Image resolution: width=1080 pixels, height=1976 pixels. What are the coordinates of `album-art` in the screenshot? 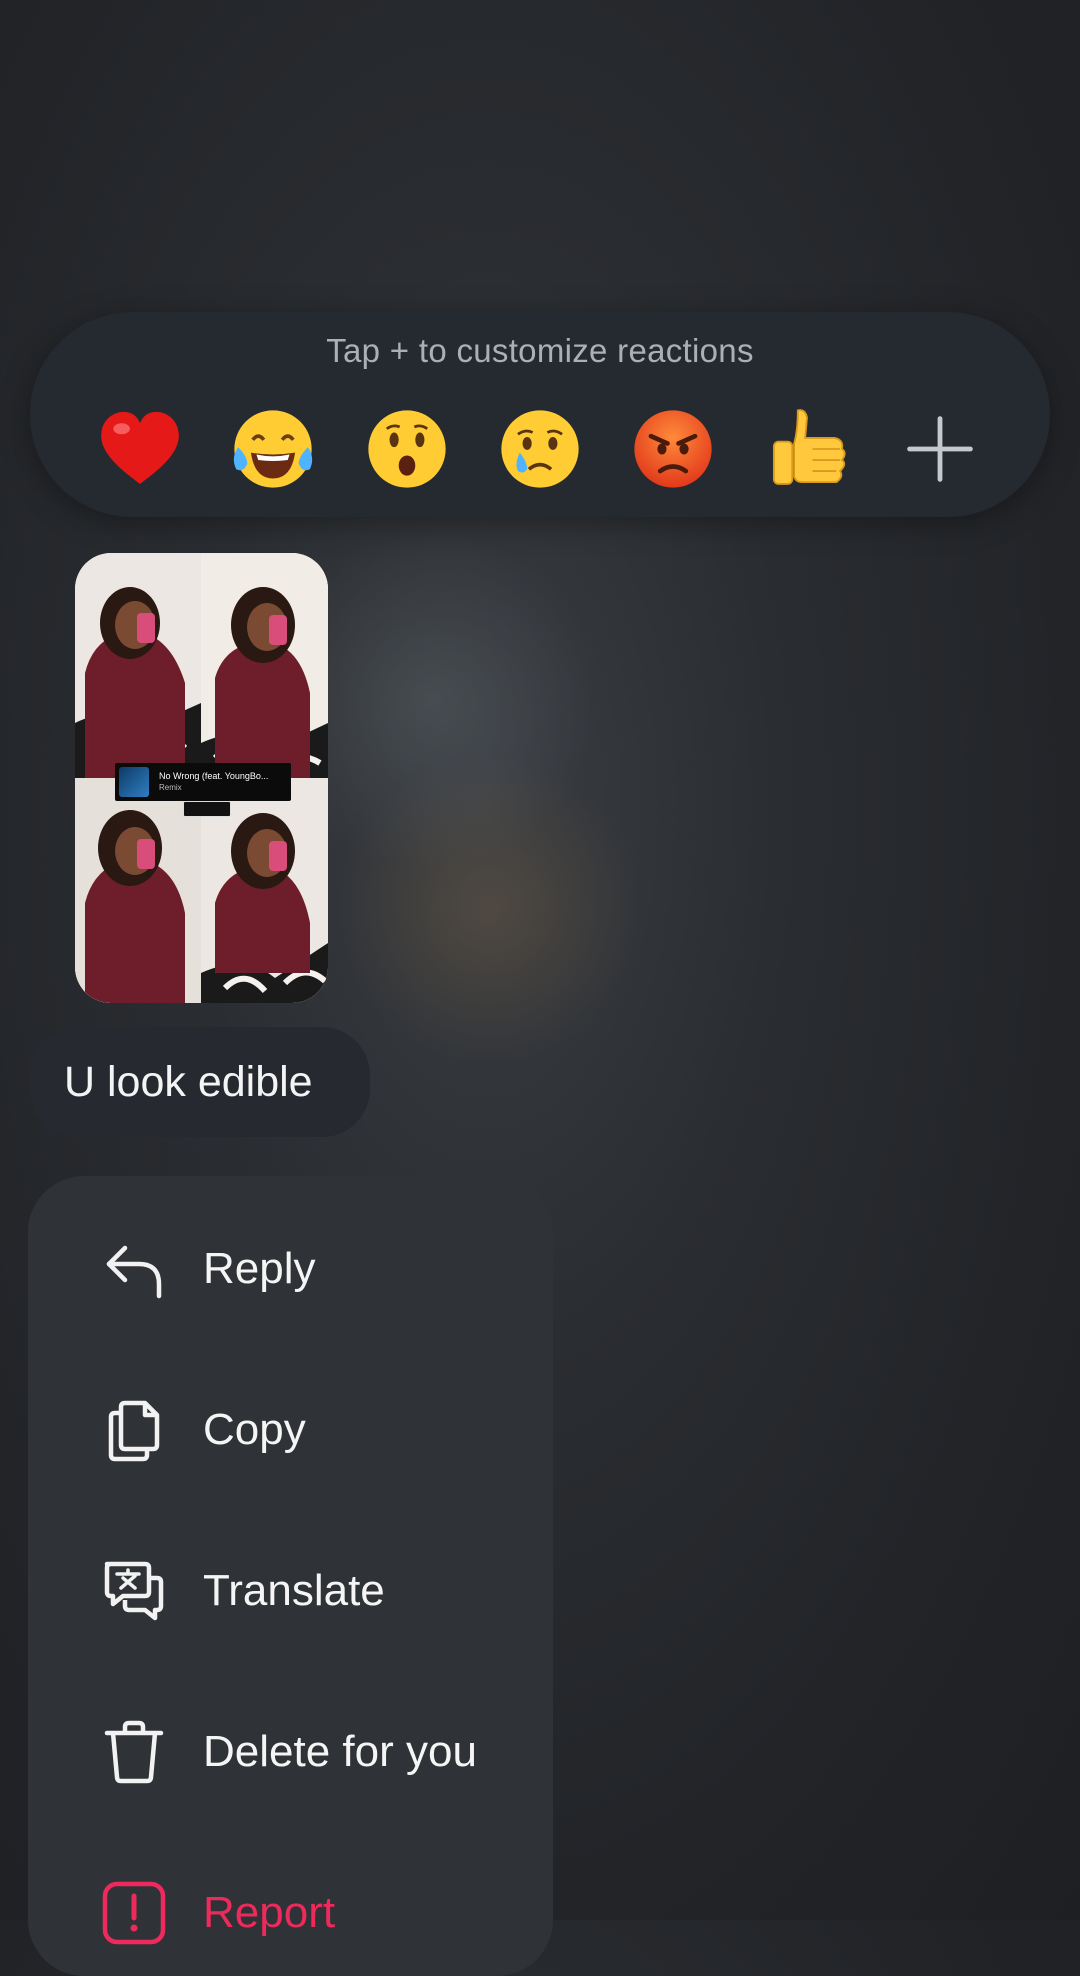 It's located at (134, 782).